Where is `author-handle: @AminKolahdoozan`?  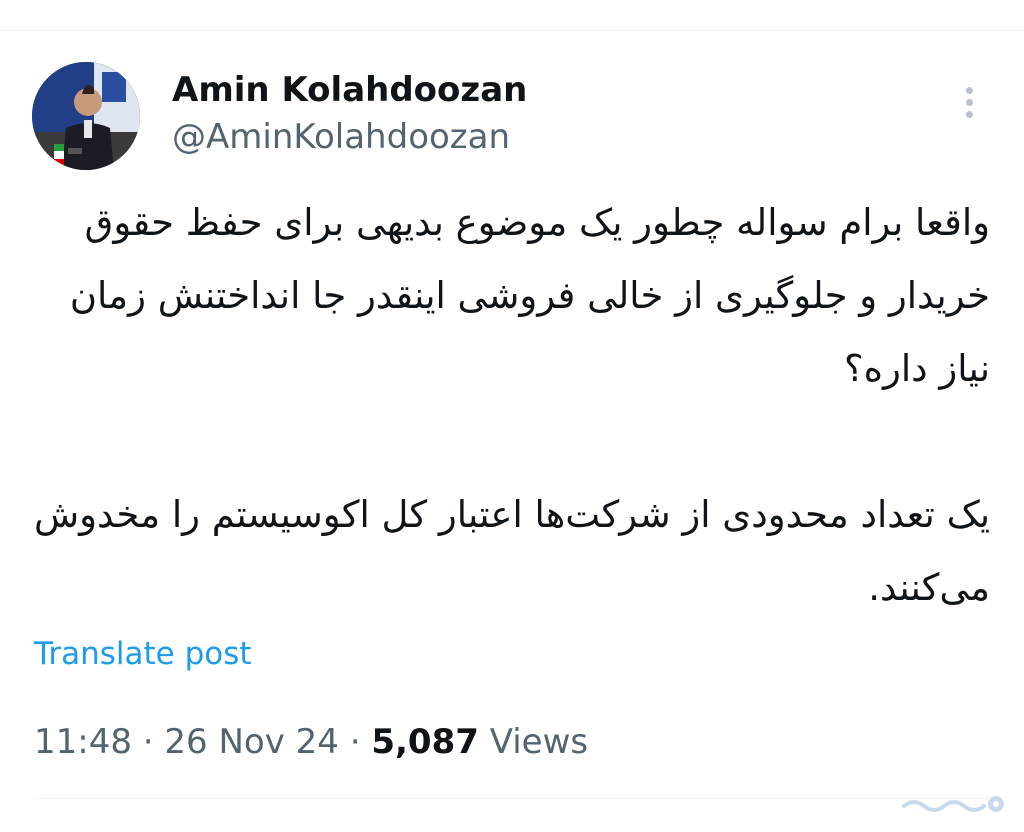 author-handle: @AminKolahdoozan is located at coordinates (341, 137).